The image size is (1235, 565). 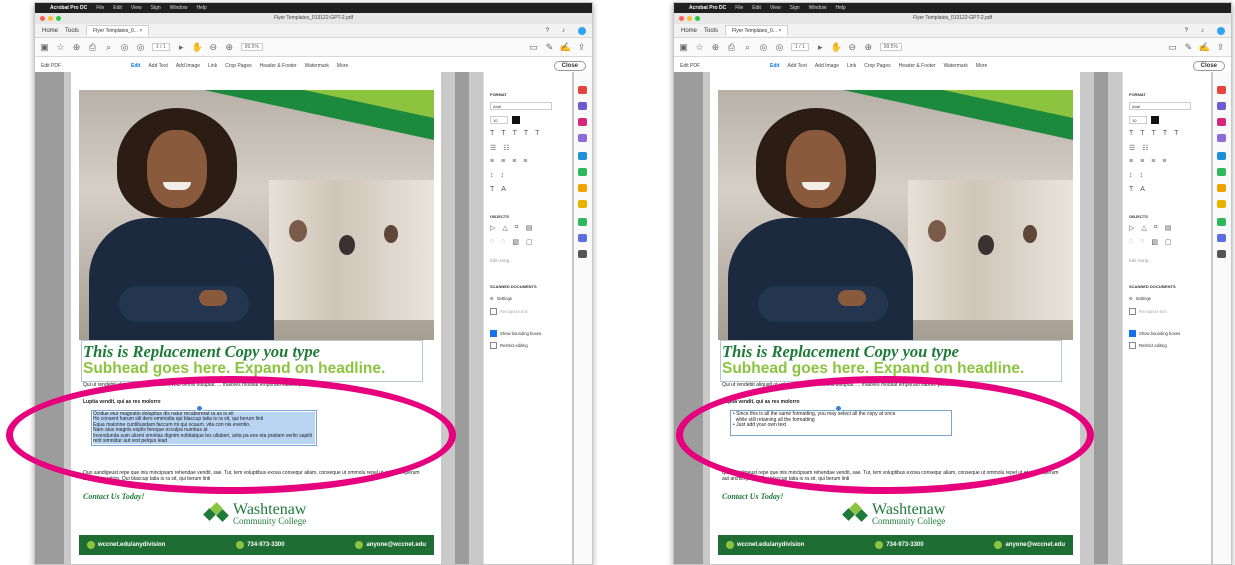 I want to click on scroll-gutter, so click(x=1101, y=318).